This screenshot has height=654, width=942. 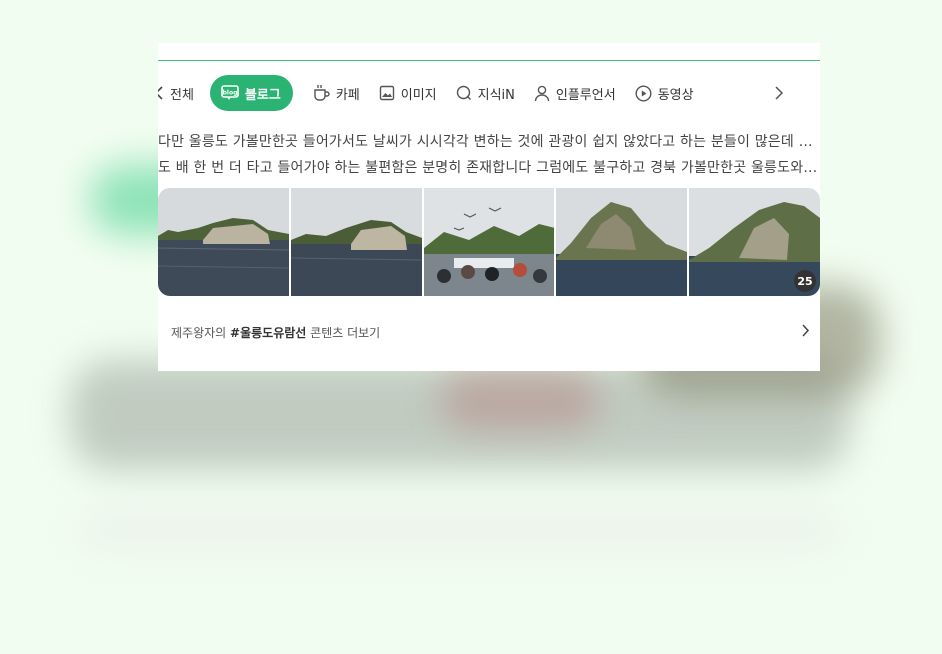 I want to click on tab-video-label: 동영상, so click(x=675, y=95).